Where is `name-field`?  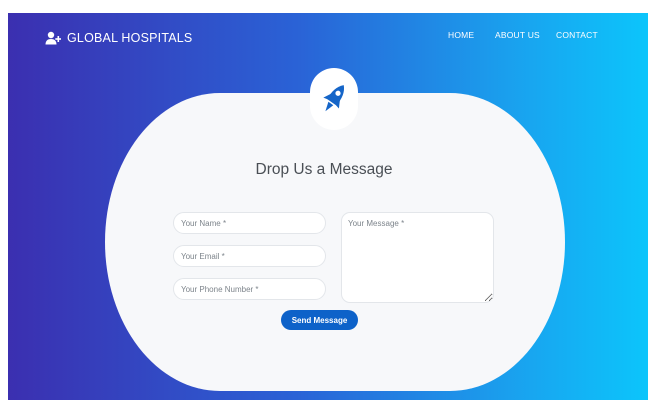
name-field is located at coordinates (249, 223).